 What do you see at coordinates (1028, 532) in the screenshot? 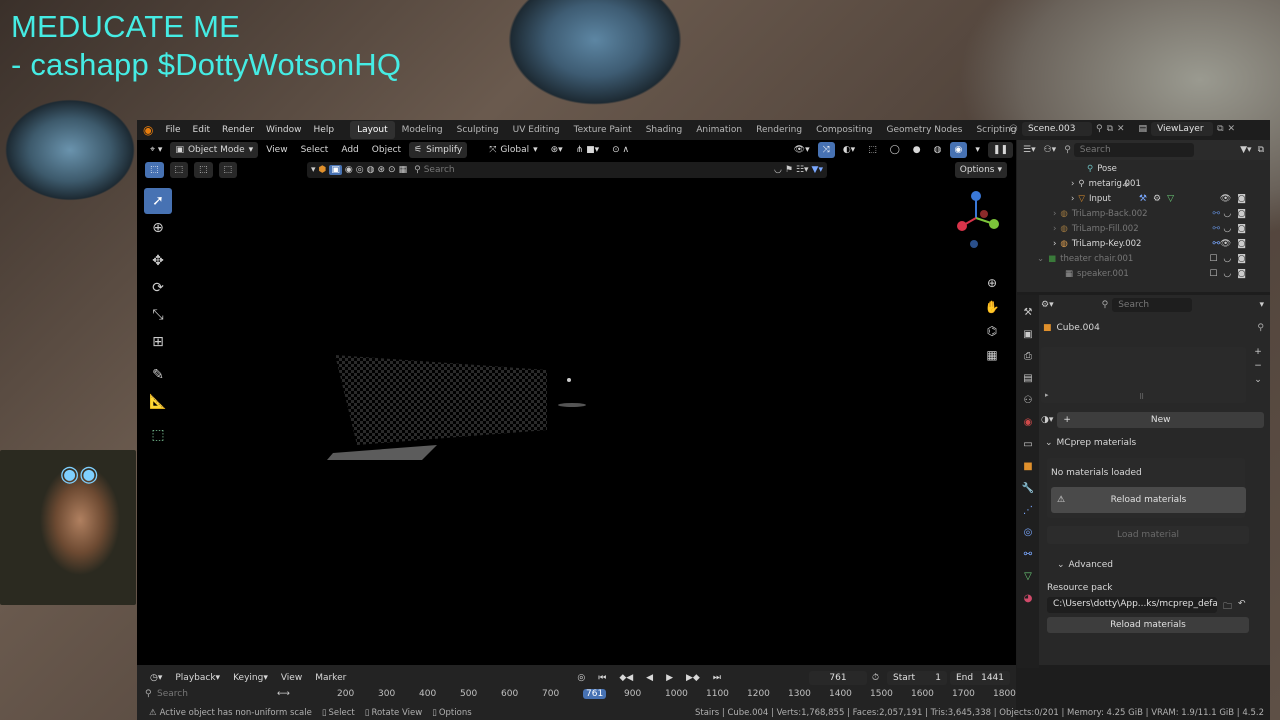
I see `physics-tab-icon: ◎` at bounding box center [1028, 532].